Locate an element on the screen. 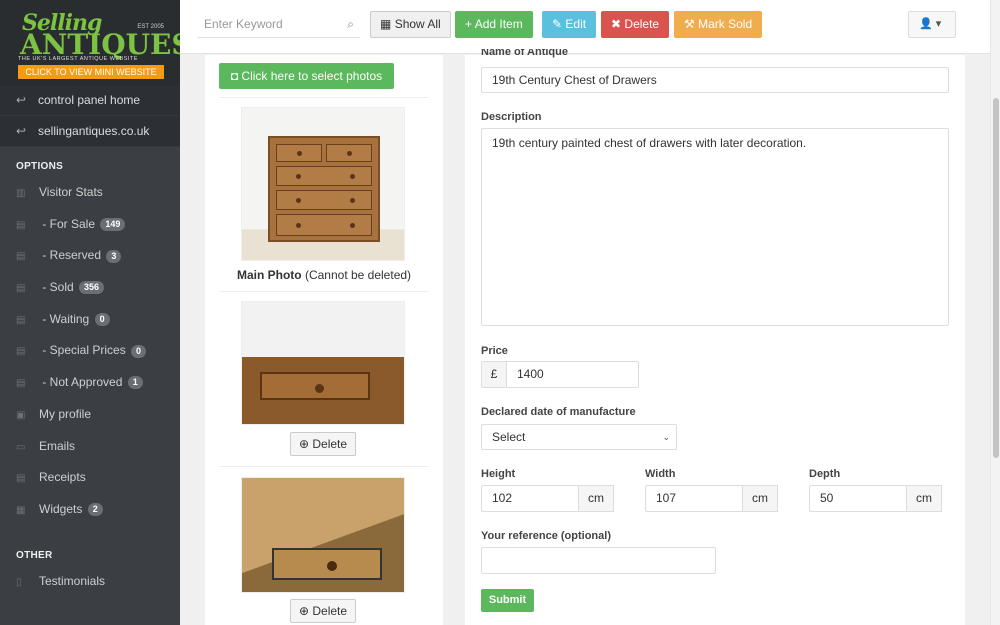  inbox-icon: ▭ is located at coordinates (21, 447).